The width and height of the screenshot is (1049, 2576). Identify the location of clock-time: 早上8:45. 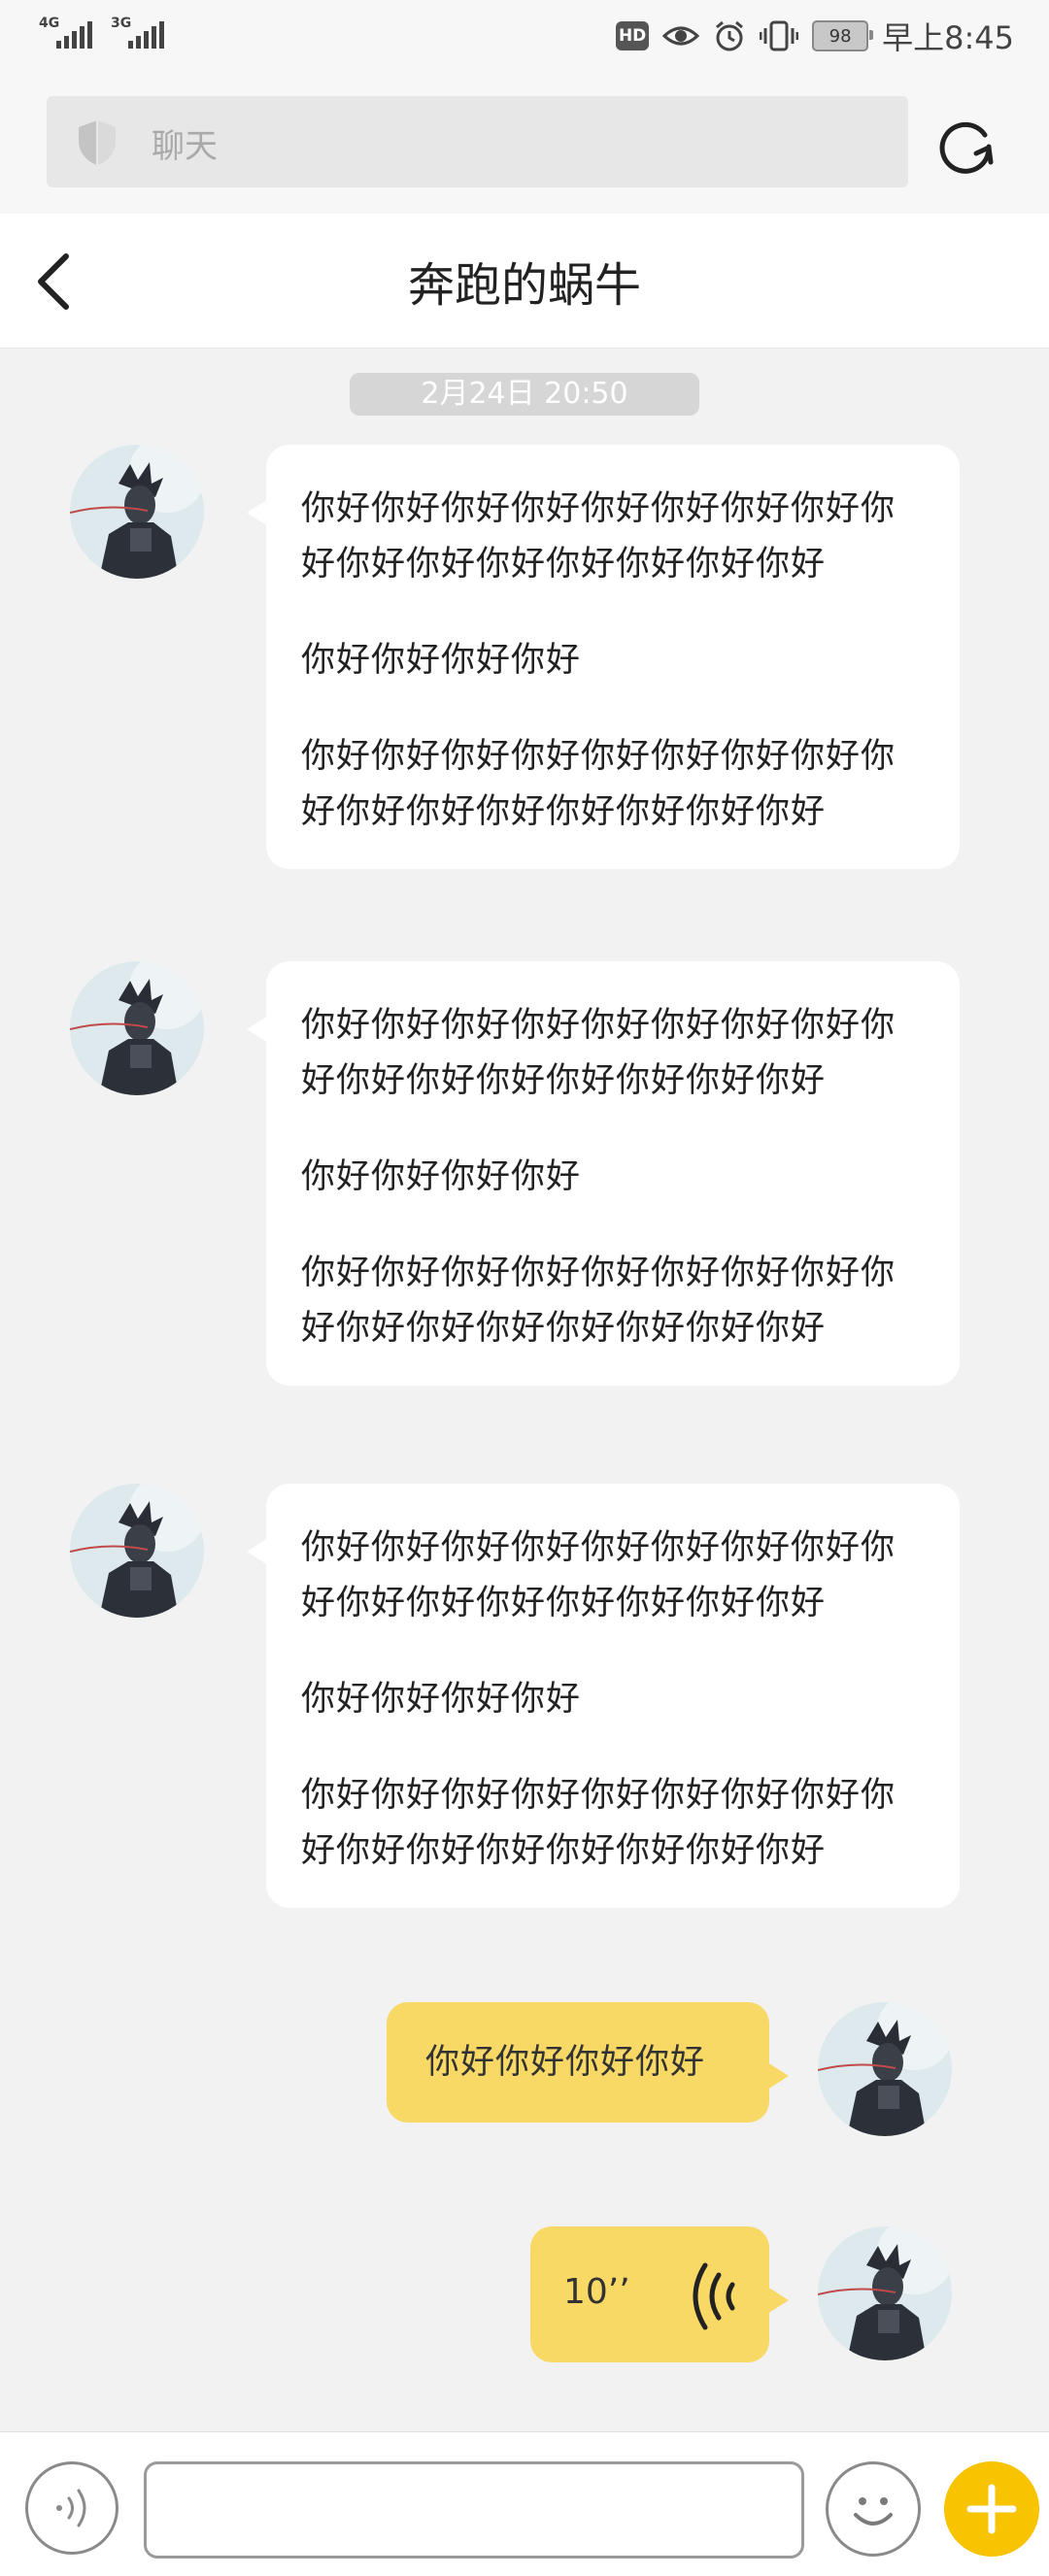
(948, 38).